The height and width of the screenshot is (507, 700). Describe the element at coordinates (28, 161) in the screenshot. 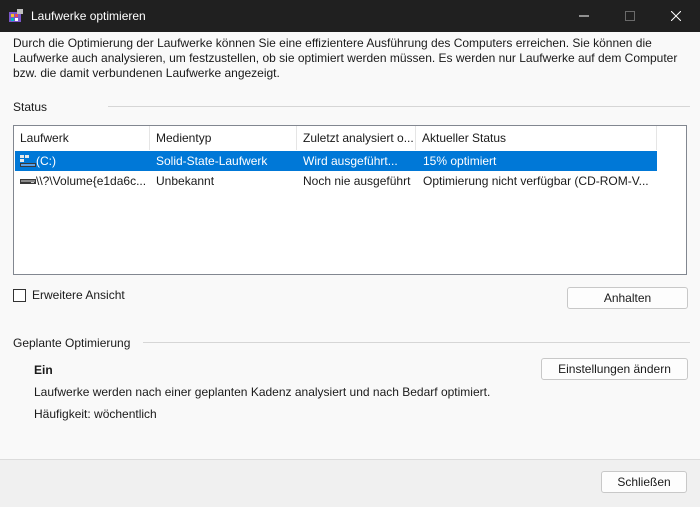

I see `ssd-drive-icon` at that location.